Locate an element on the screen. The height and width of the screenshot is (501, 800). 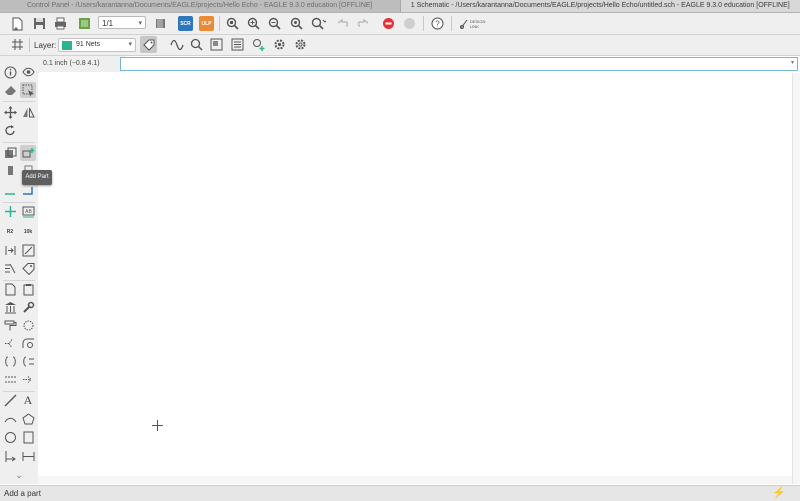
lightning-bolt-icon: ⚡ is located at coordinates (779, 492).